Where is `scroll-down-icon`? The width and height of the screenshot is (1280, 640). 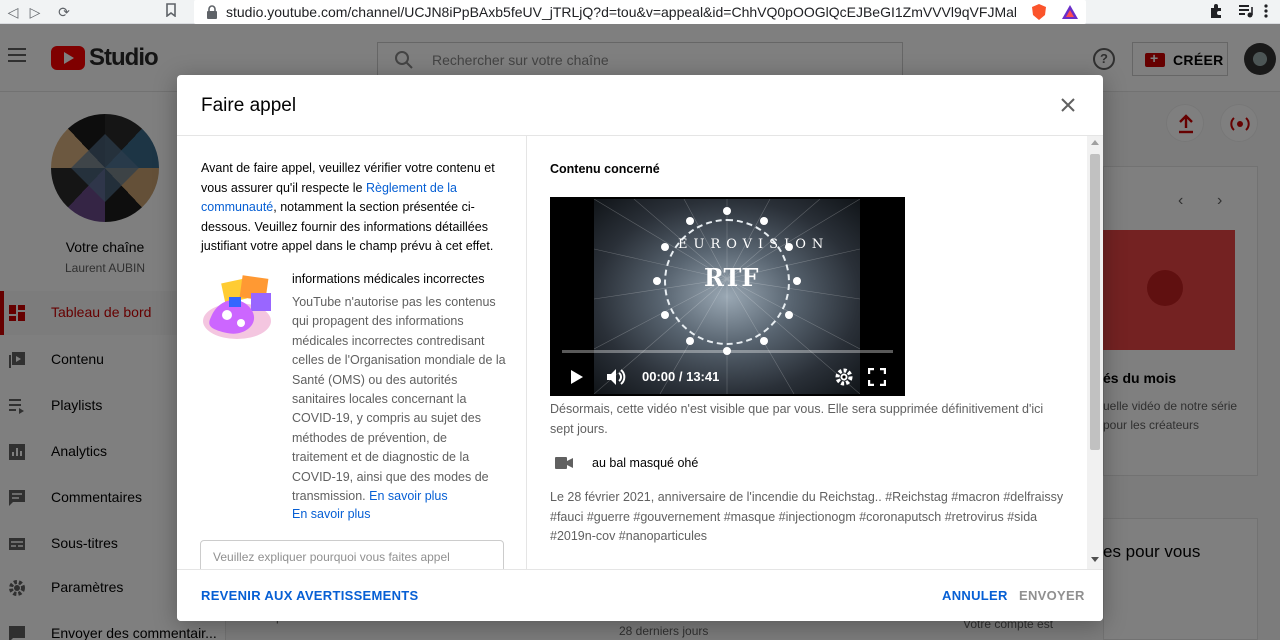 scroll-down-icon is located at coordinates (1095, 559).